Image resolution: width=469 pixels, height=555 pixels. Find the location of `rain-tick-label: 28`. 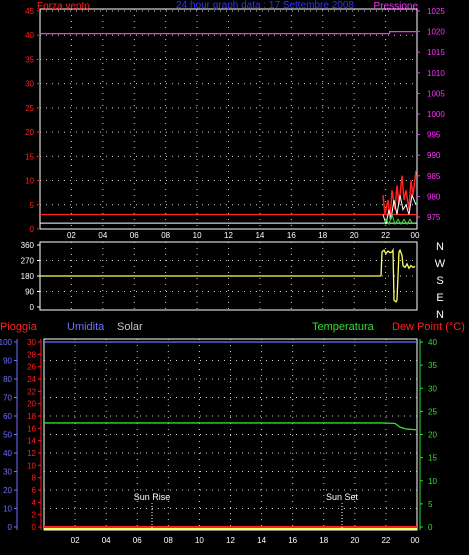

rain-tick-label: 28 is located at coordinates (31, 354).